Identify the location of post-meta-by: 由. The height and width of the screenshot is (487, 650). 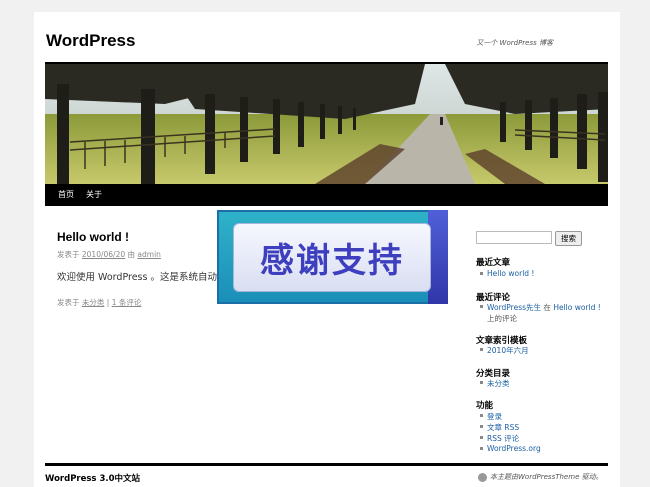
(131, 254).